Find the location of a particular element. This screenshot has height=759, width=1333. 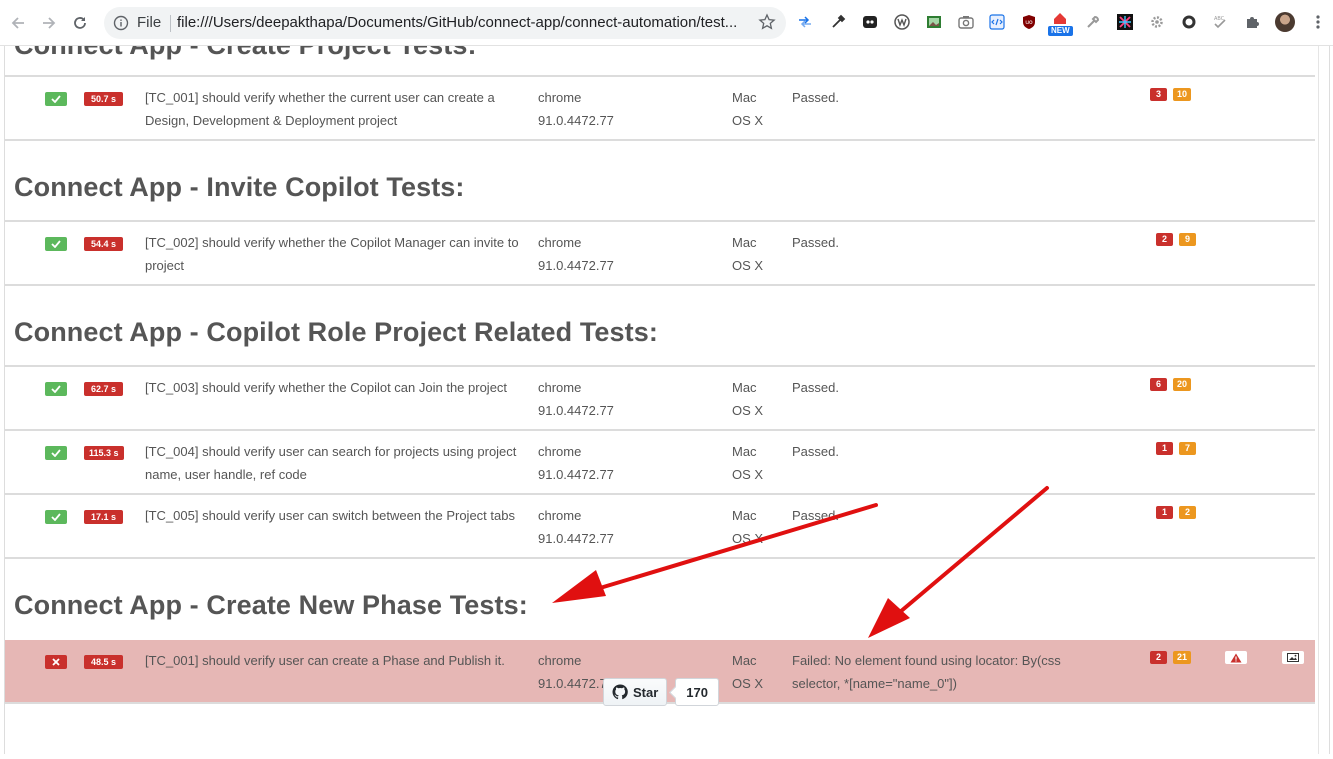

forward-button is located at coordinates (49, 23).